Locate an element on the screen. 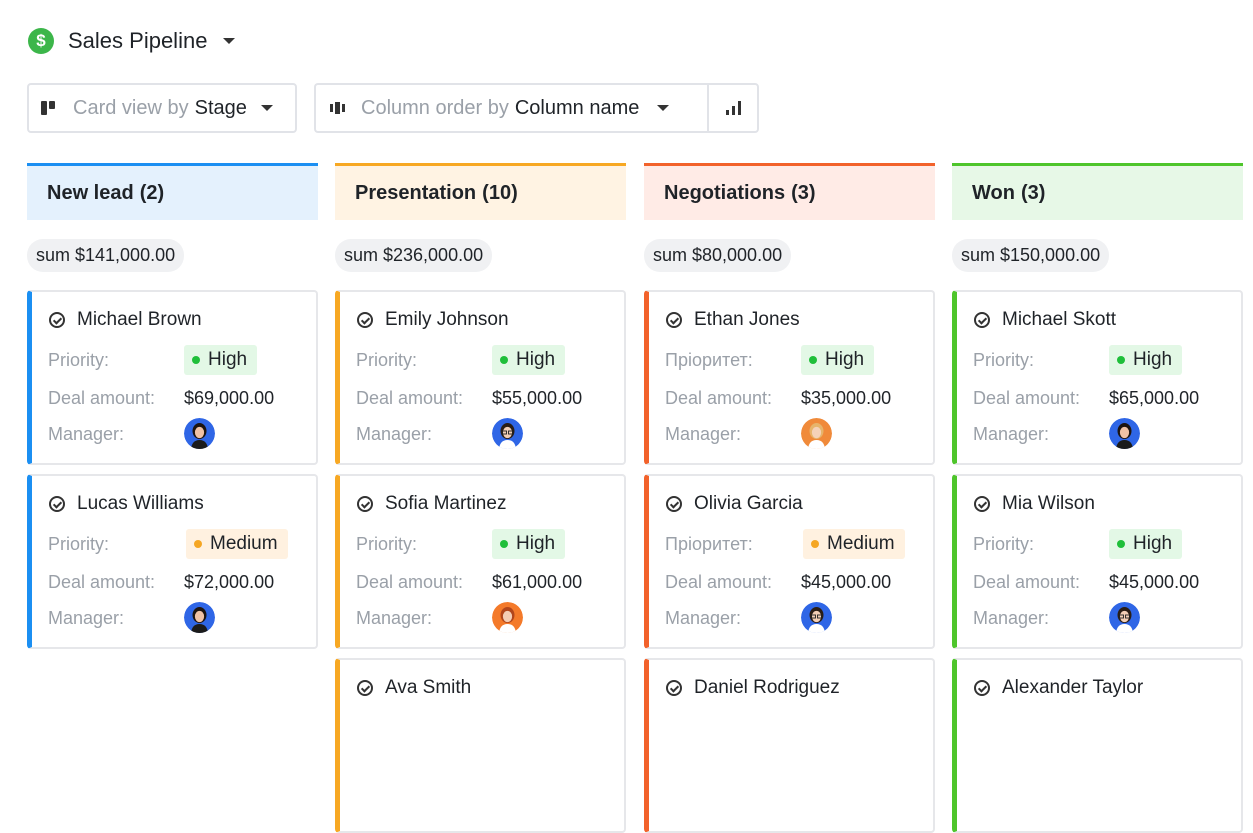  card-title: Ethan Jones is located at coordinates (733, 320).